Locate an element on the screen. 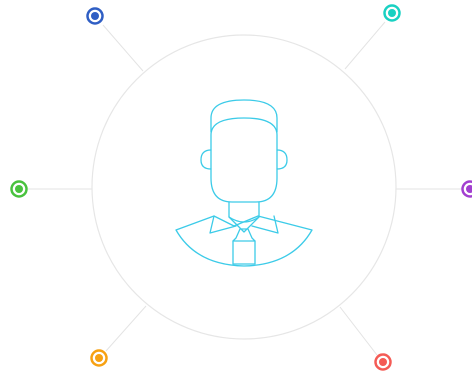 The image size is (472, 375). node-left is located at coordinates (19, 189).